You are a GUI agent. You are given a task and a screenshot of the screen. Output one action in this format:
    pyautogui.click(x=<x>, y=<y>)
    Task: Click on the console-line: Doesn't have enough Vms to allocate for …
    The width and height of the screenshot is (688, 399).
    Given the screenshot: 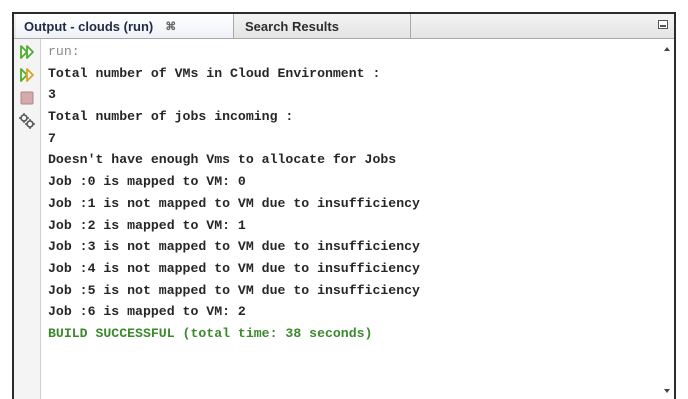 What is the action you would take?
    pyautogui.click(x=222, y=160)
    